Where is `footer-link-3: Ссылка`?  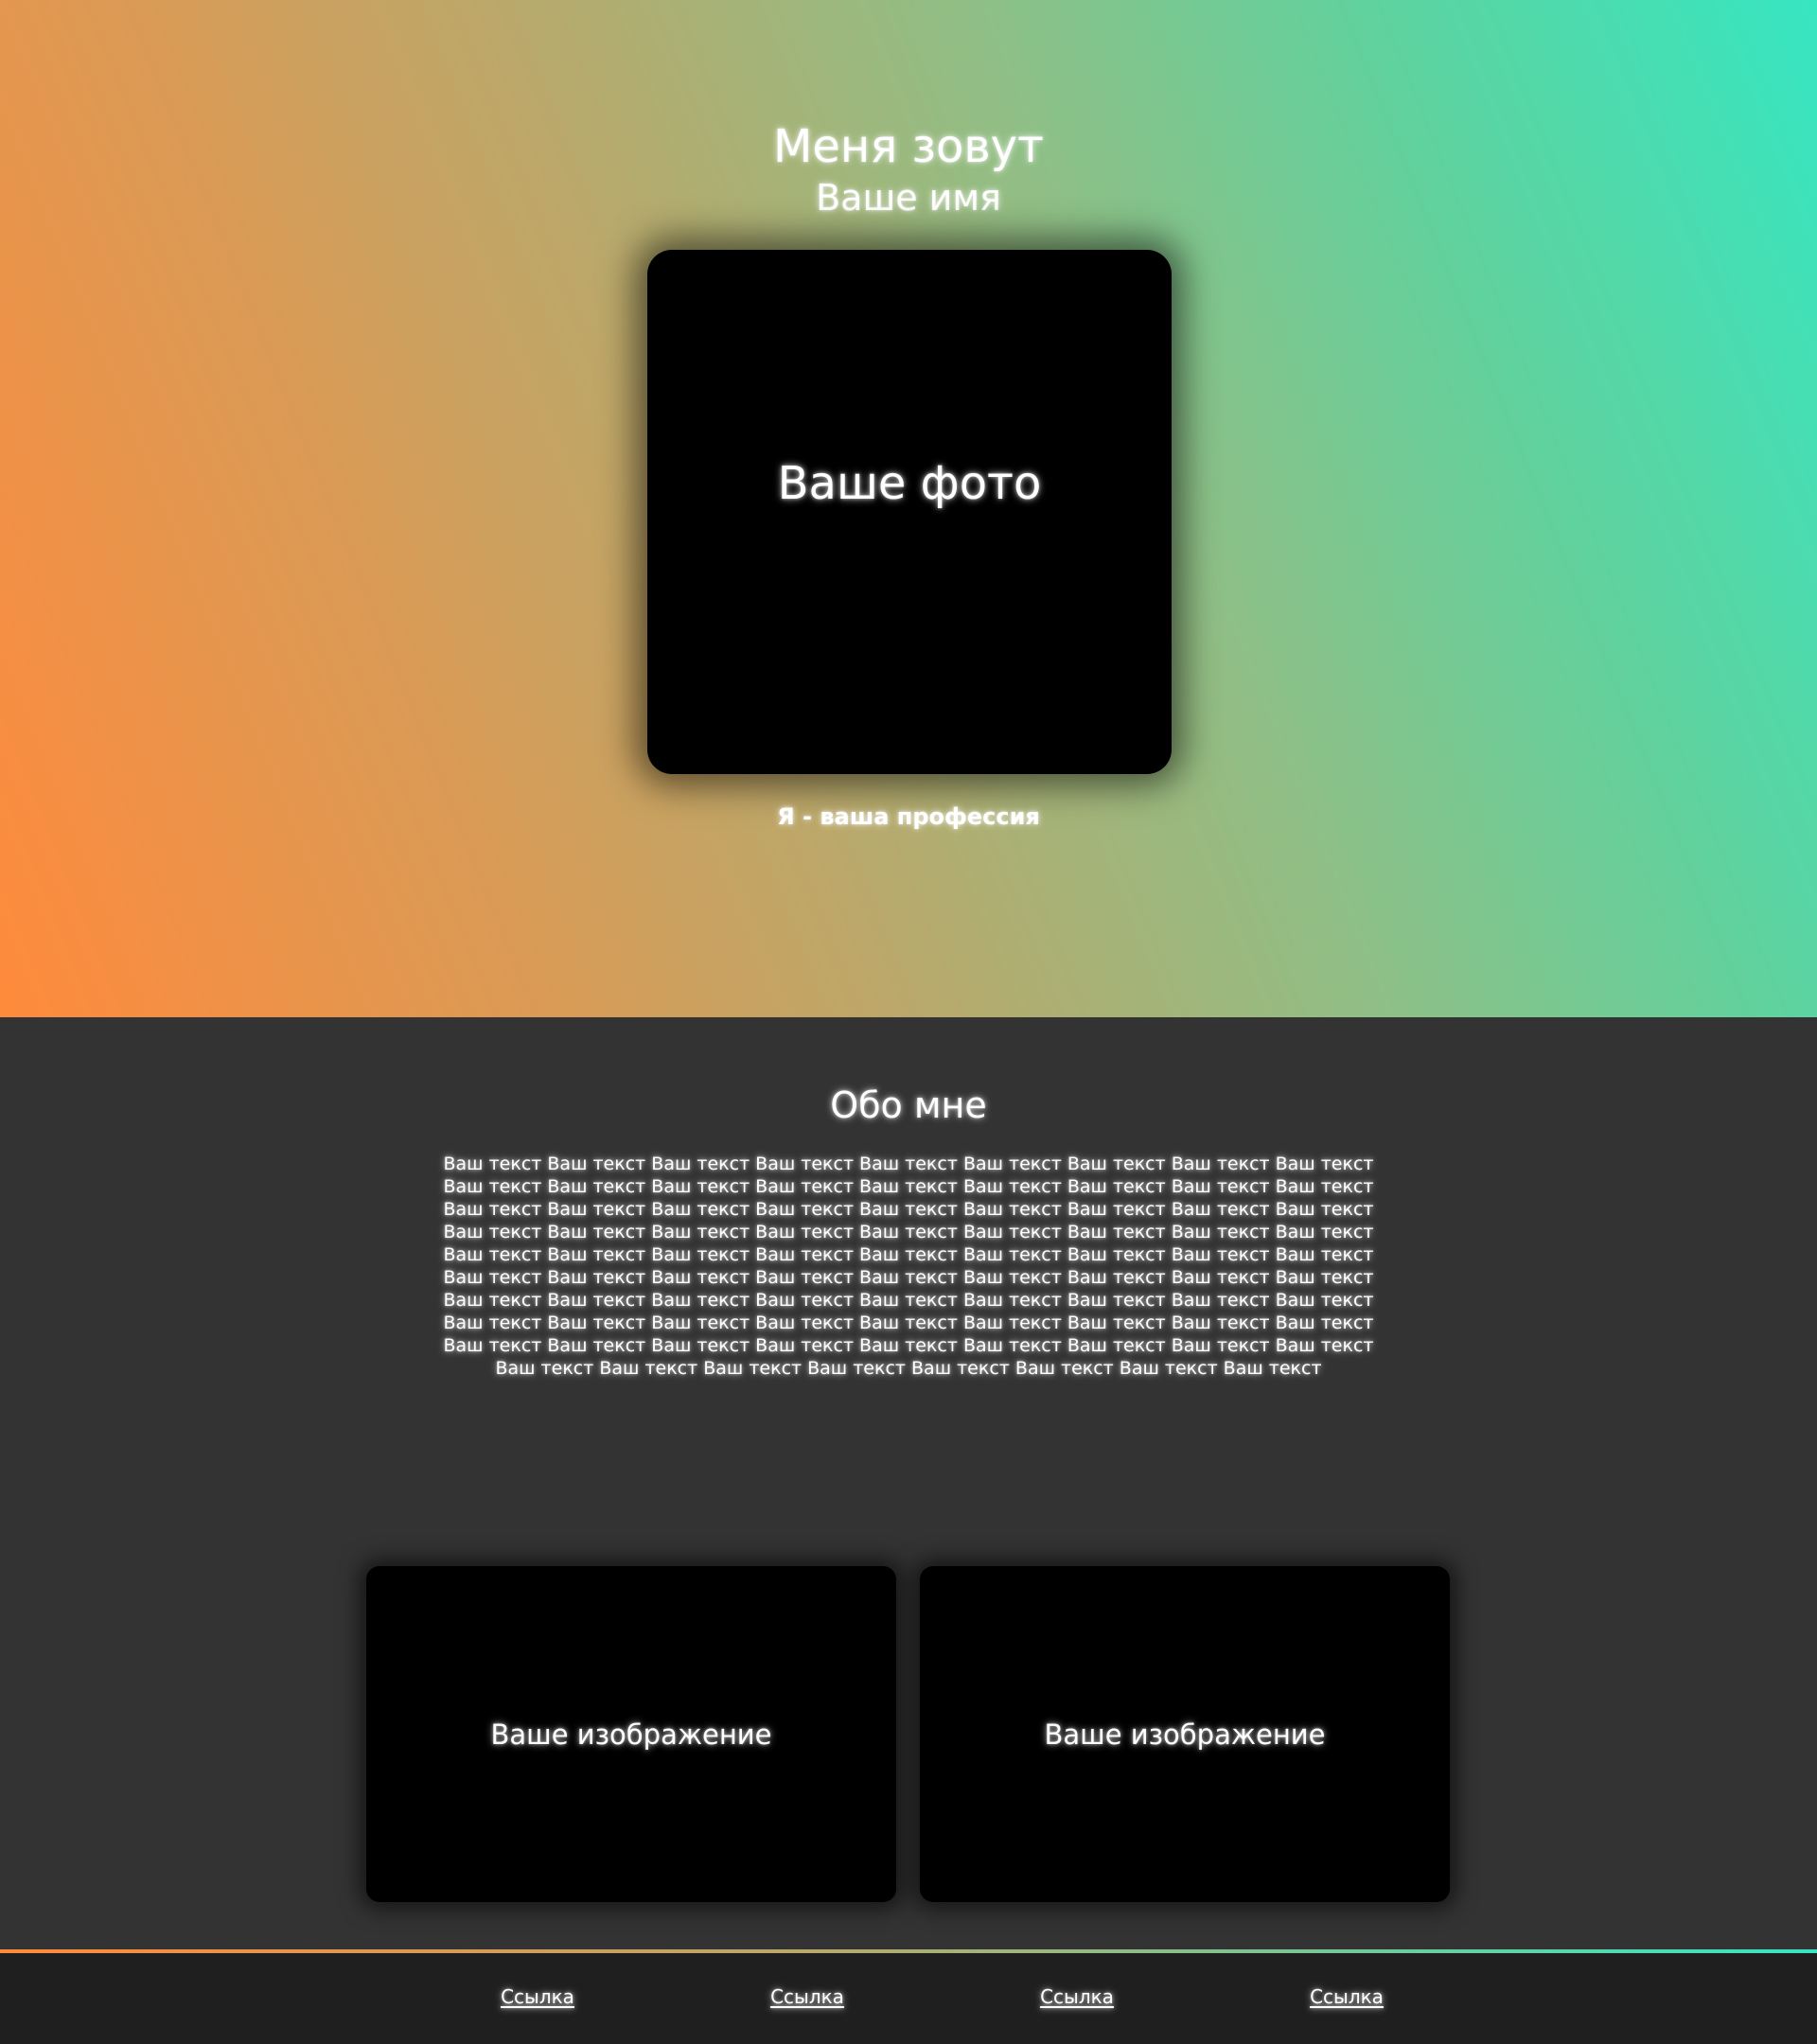 footer-link-3: Ссылка is located at coordinates (1077, 1996).